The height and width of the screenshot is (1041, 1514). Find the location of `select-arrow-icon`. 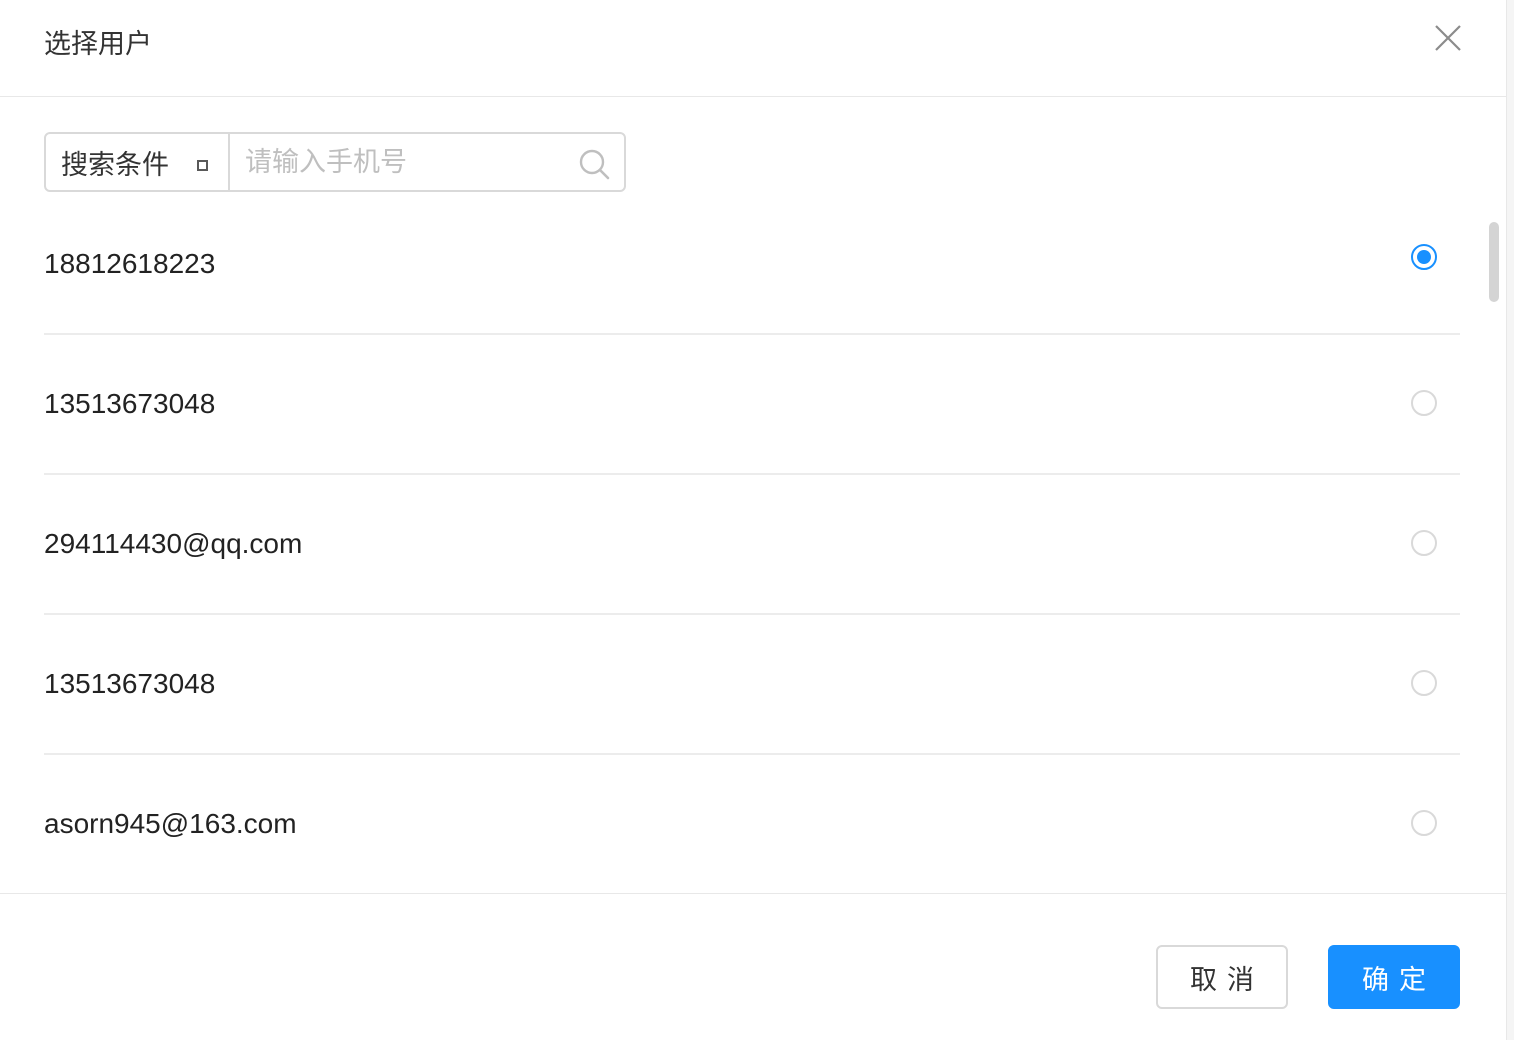

select-arrow-icon is located at coordinates (202, 165).